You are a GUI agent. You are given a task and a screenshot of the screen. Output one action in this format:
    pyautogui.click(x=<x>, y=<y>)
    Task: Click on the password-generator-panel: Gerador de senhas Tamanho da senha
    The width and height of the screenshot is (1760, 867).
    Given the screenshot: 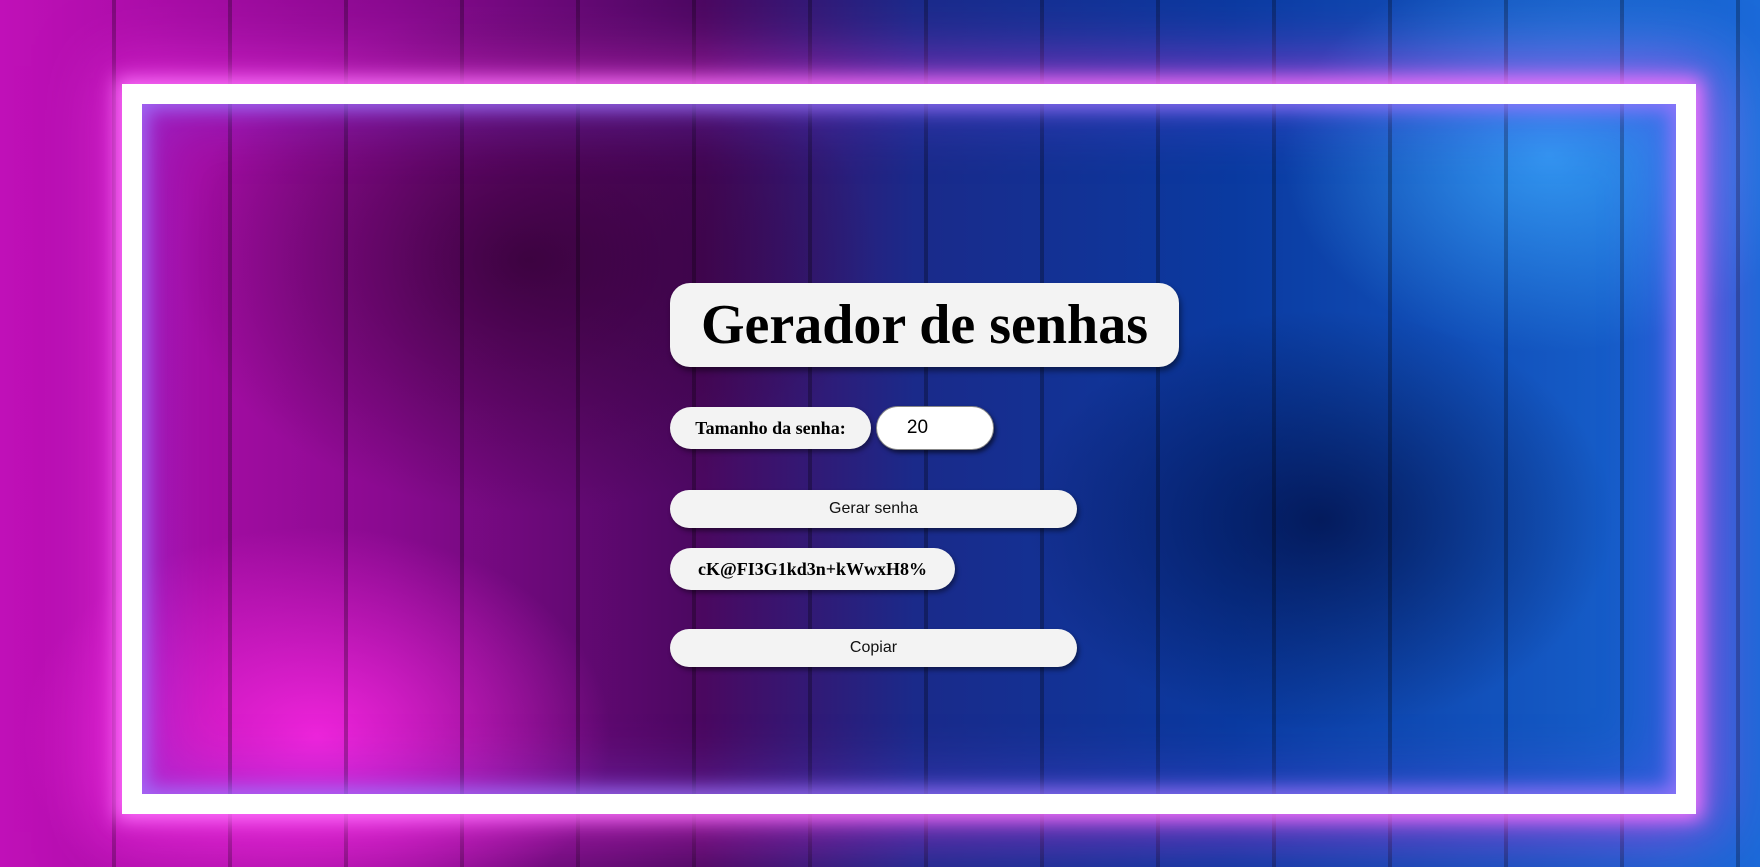 What is the action you would take?
    pyautogui.click(x=930, y=478)
    